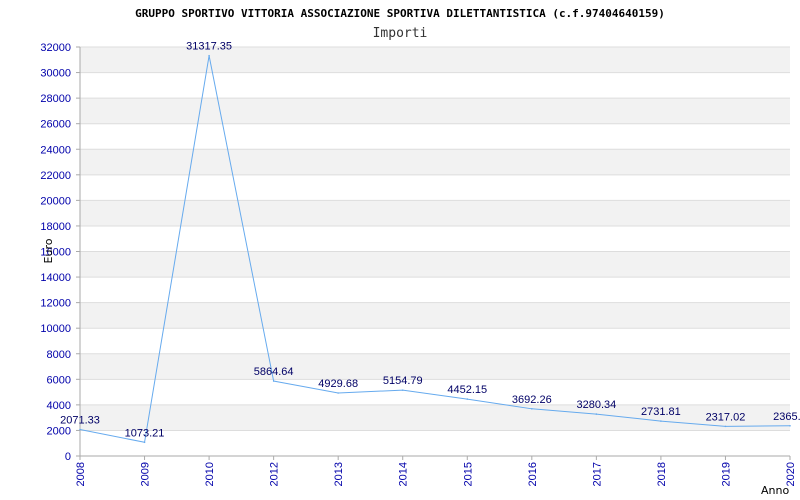 This screenshot has width=800, height=500. I want to click on y-tick-label: 20000, so click(55, 201).